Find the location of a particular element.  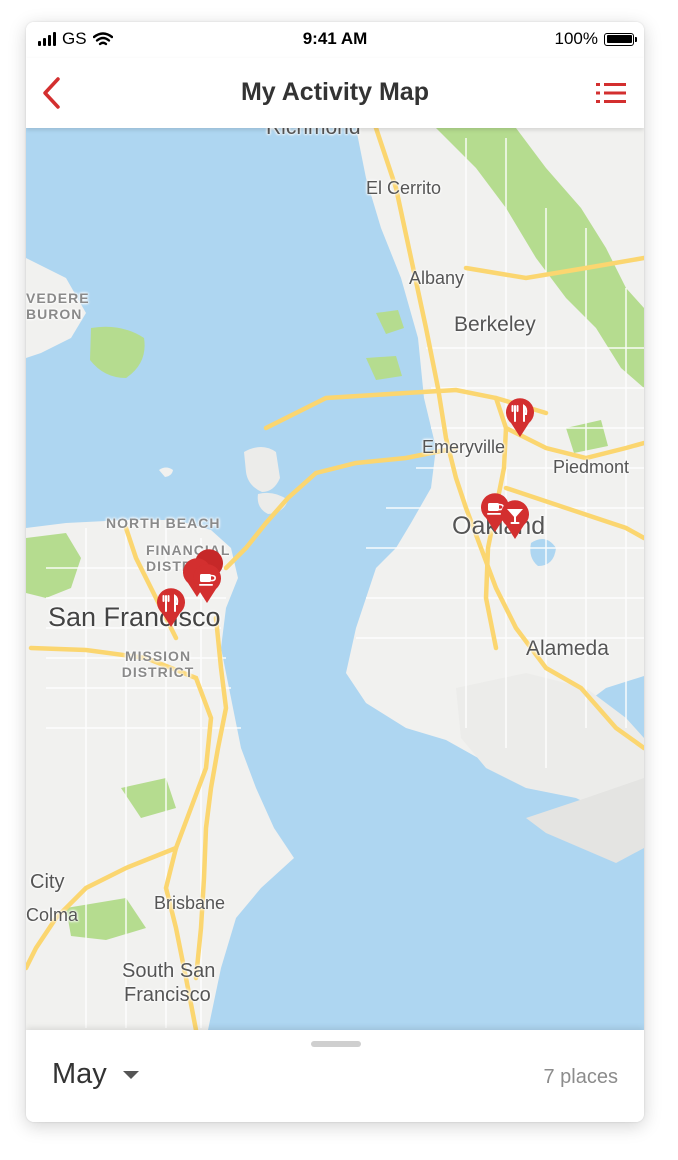

label-alameda: Alameda is located at coordinates (567, 648).